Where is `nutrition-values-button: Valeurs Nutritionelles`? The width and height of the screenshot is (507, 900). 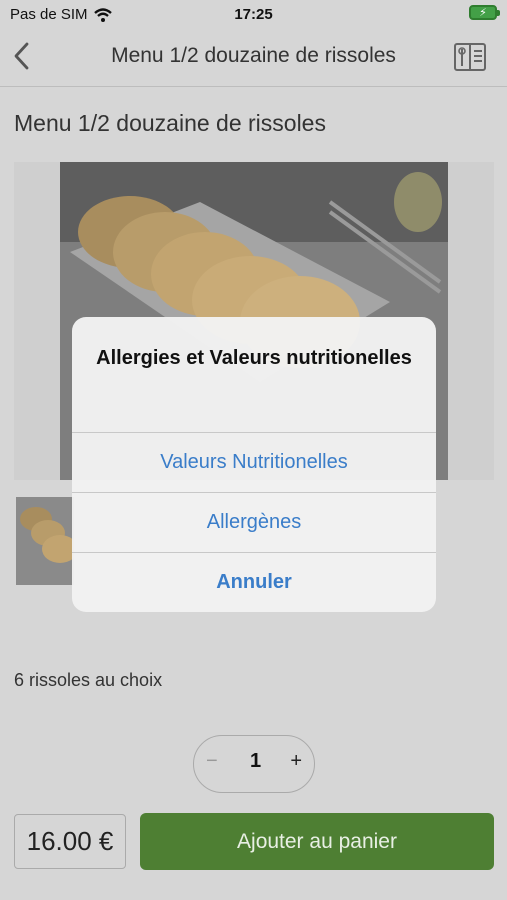 nutrition-values-button: Valeurs Nutritionelles is located at coordinates (254, 462).